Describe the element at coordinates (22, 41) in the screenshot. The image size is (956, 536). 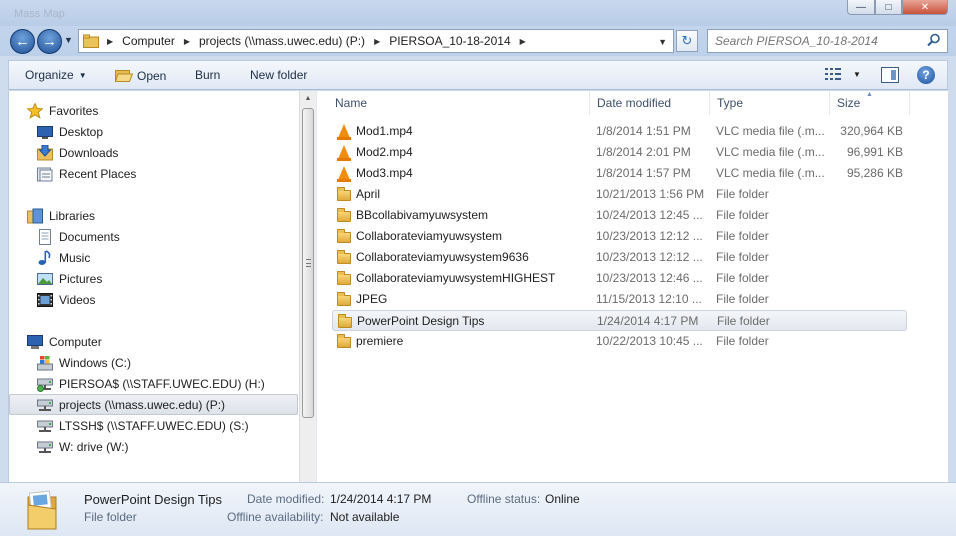
I see `back-button: ←` at that location.